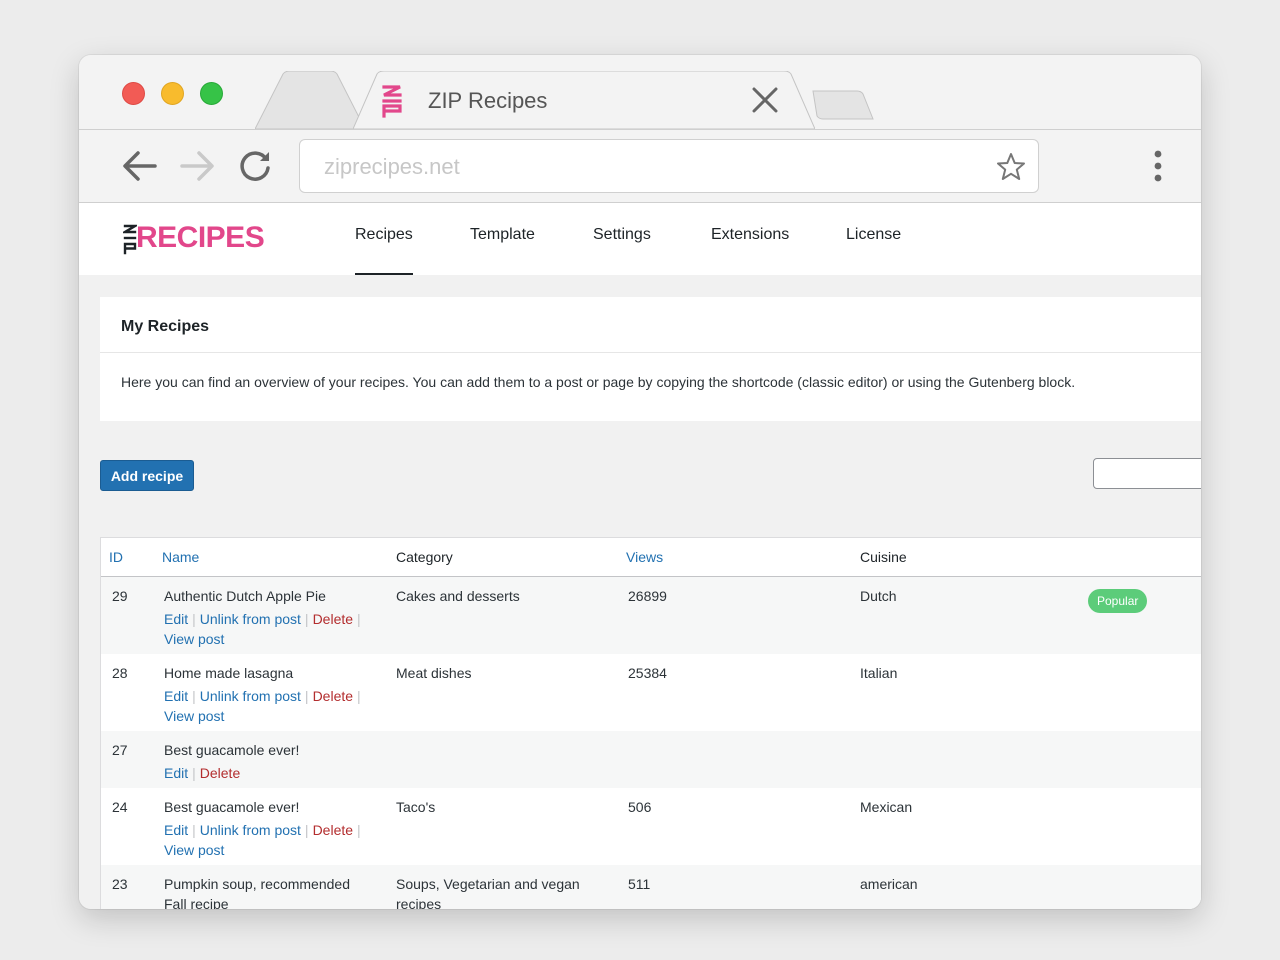 This screenshot has height=960, width=1280. I want to click on recipe-cuisine: Mexican, so click(886, 807).